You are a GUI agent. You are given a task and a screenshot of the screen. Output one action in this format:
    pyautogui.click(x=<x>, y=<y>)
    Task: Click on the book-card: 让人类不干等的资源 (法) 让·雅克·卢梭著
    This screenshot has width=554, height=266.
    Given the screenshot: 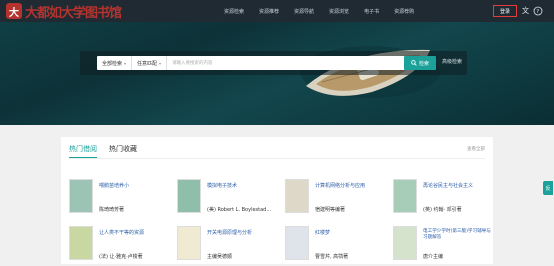 What is the action you would take?
    pyautogui.click(x=119, y=246)
    